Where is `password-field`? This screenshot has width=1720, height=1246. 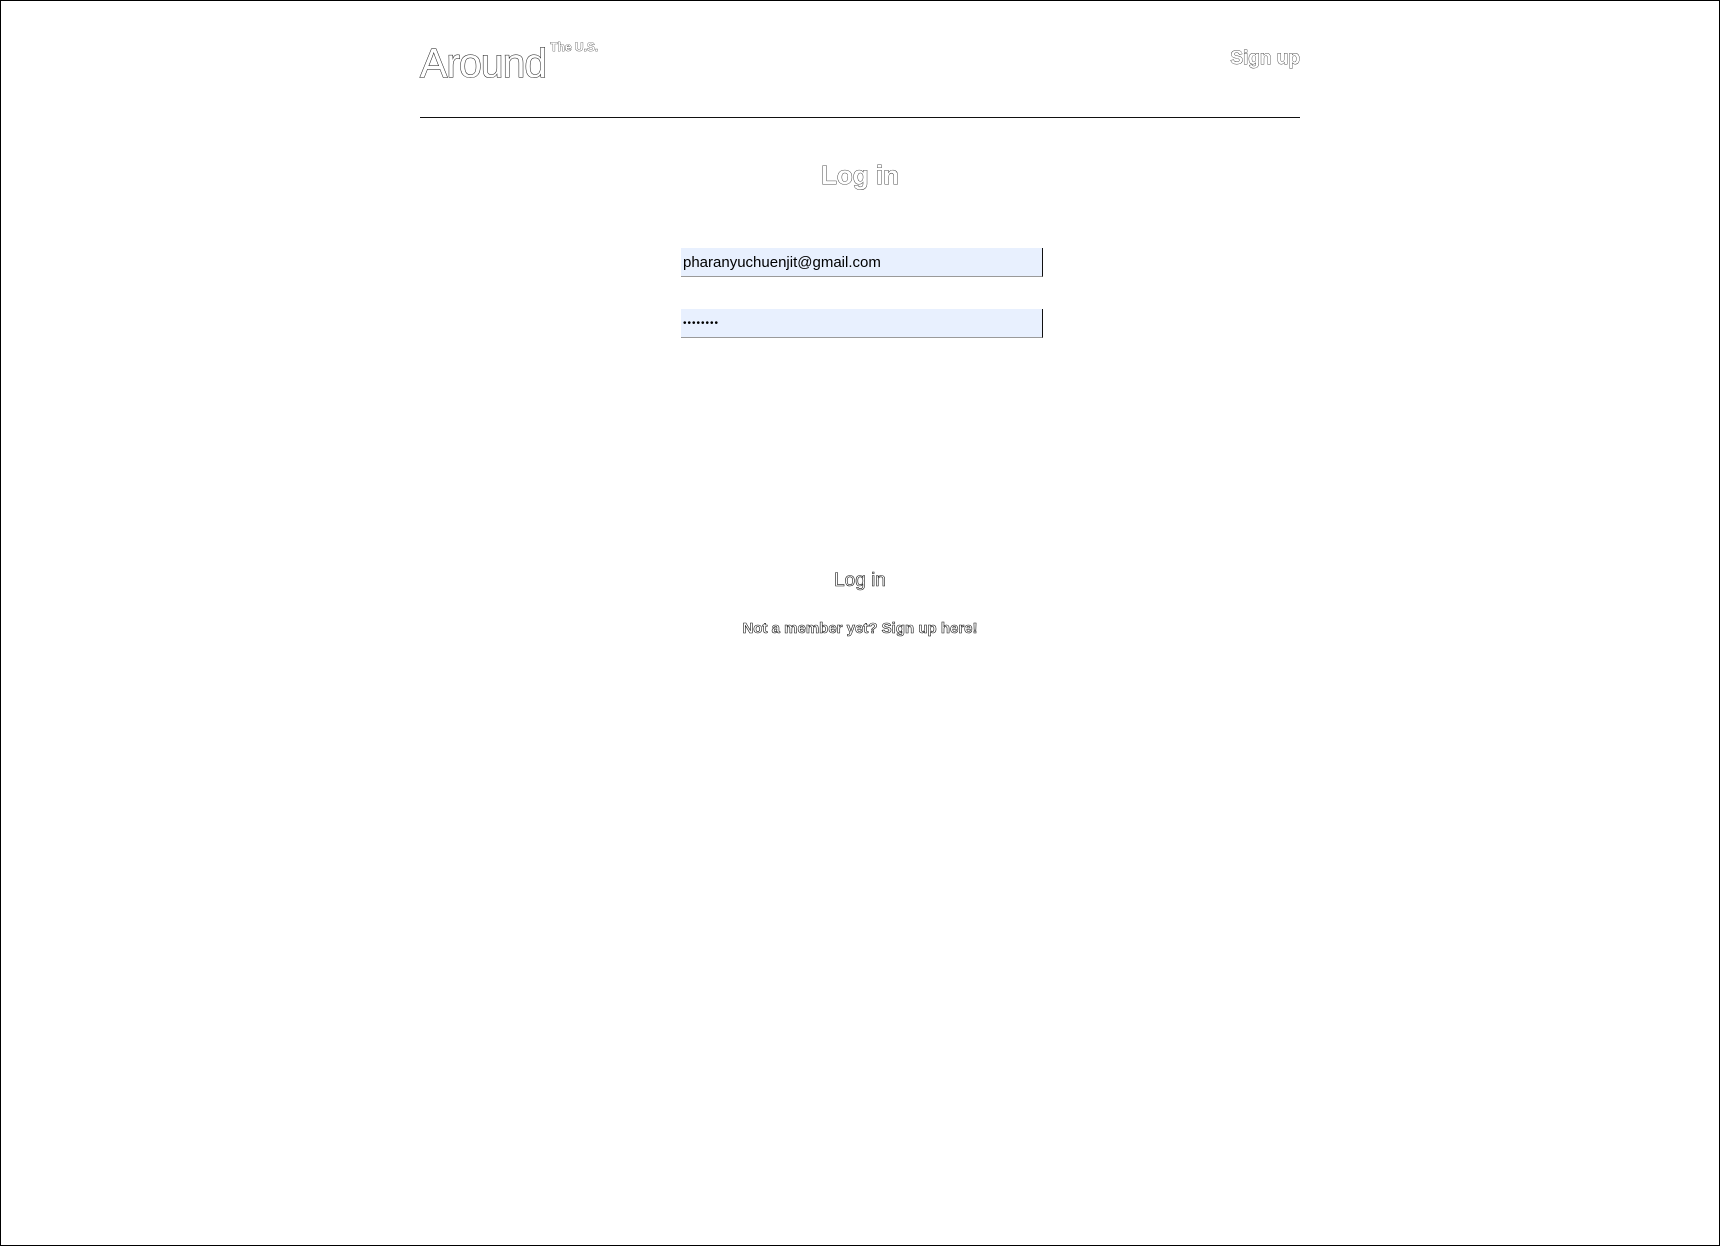
password-field is located at coordinates (862, 323).